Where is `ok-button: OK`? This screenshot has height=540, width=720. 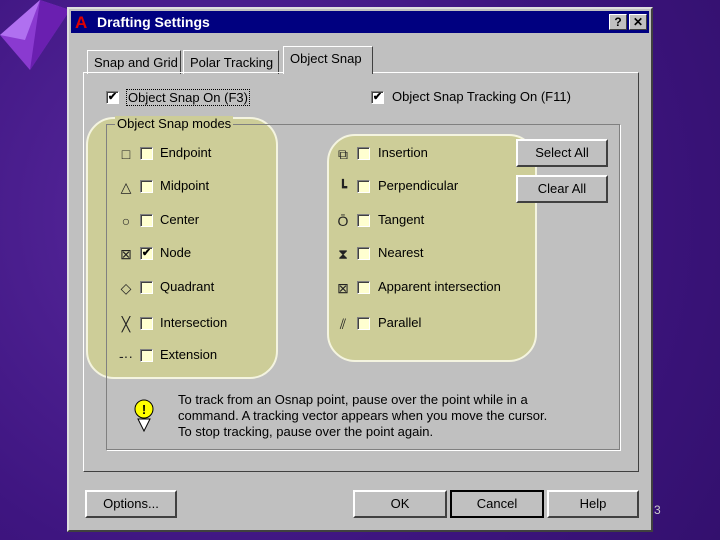 ok-button: OK is located at coordinates (400, 504).